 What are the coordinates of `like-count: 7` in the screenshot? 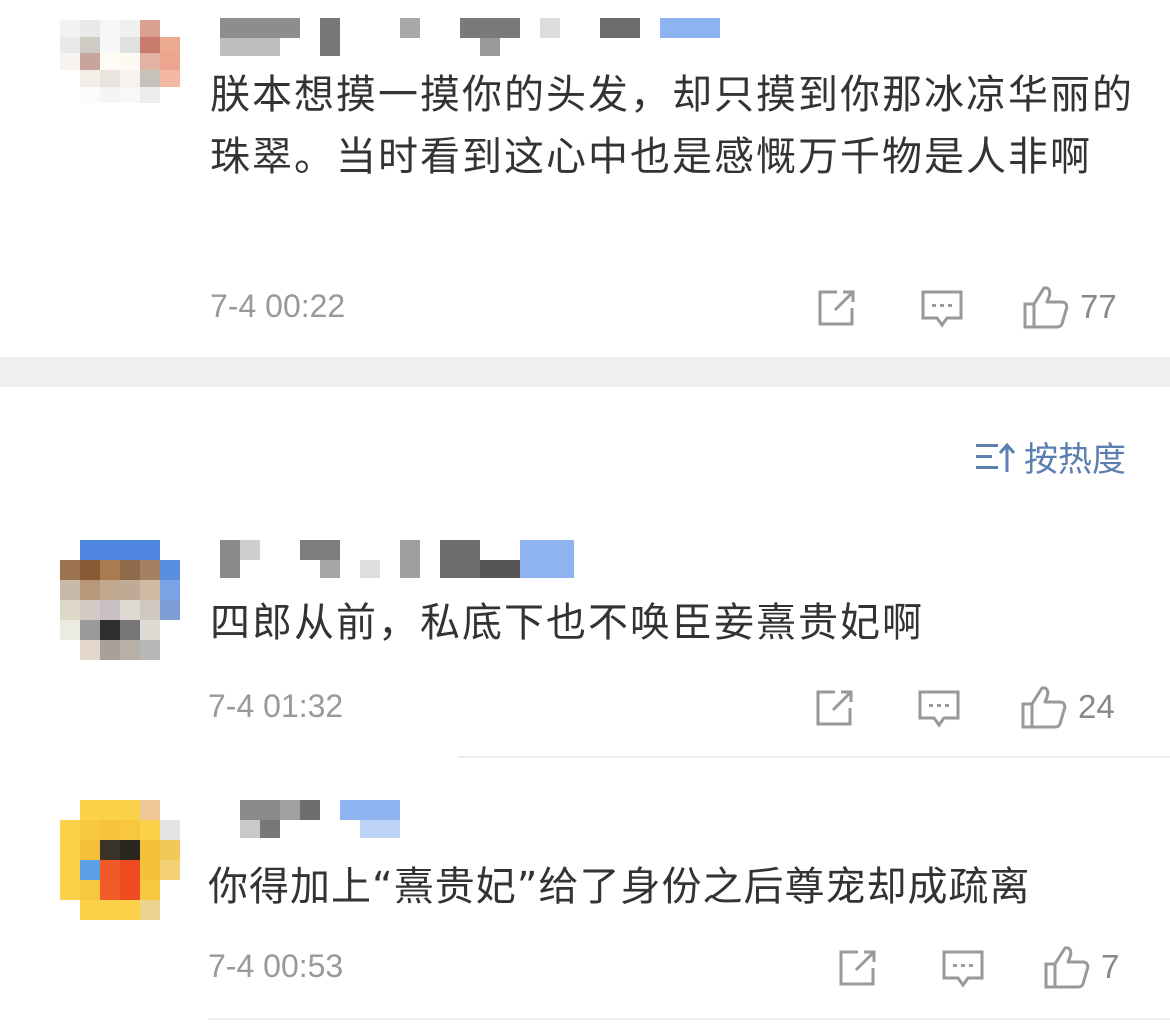 It's located at (1110, 966).